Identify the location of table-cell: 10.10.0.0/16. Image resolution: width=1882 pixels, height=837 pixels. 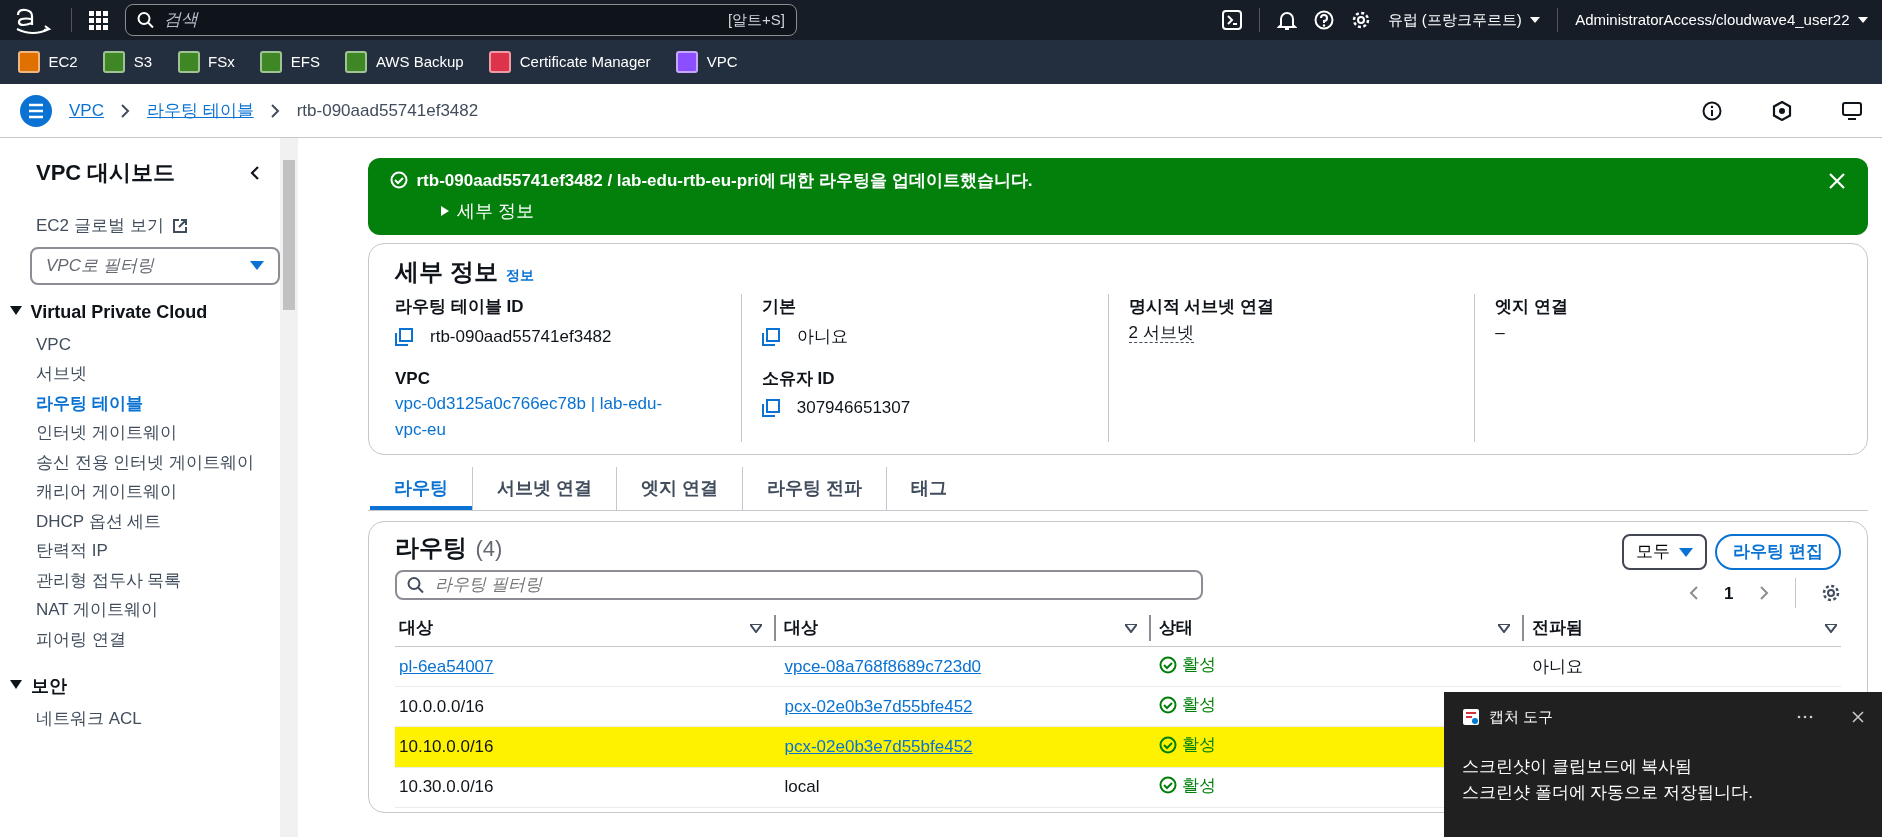
(446, 747).